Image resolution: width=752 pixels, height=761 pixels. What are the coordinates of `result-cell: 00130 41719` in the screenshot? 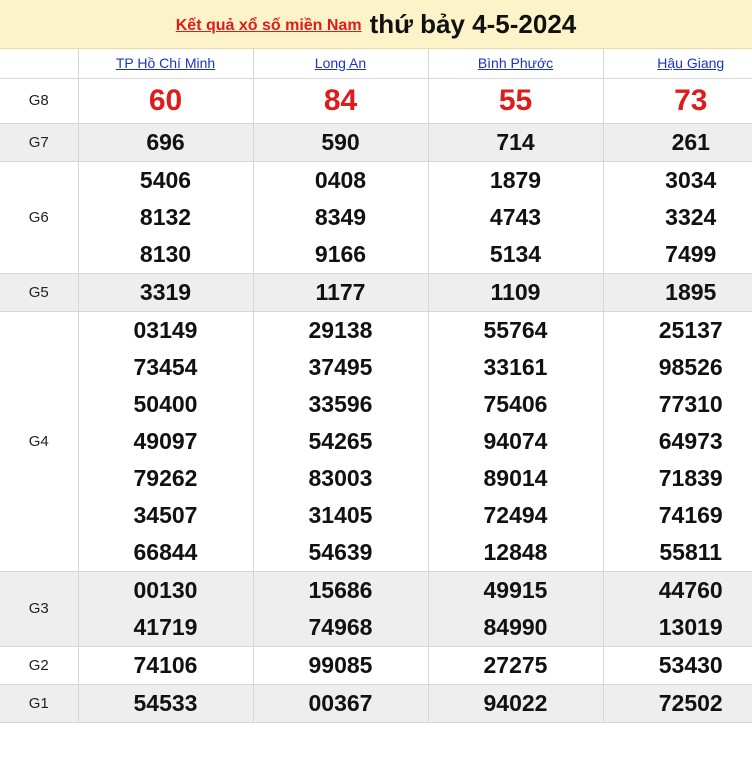 It's located at (165, 609).